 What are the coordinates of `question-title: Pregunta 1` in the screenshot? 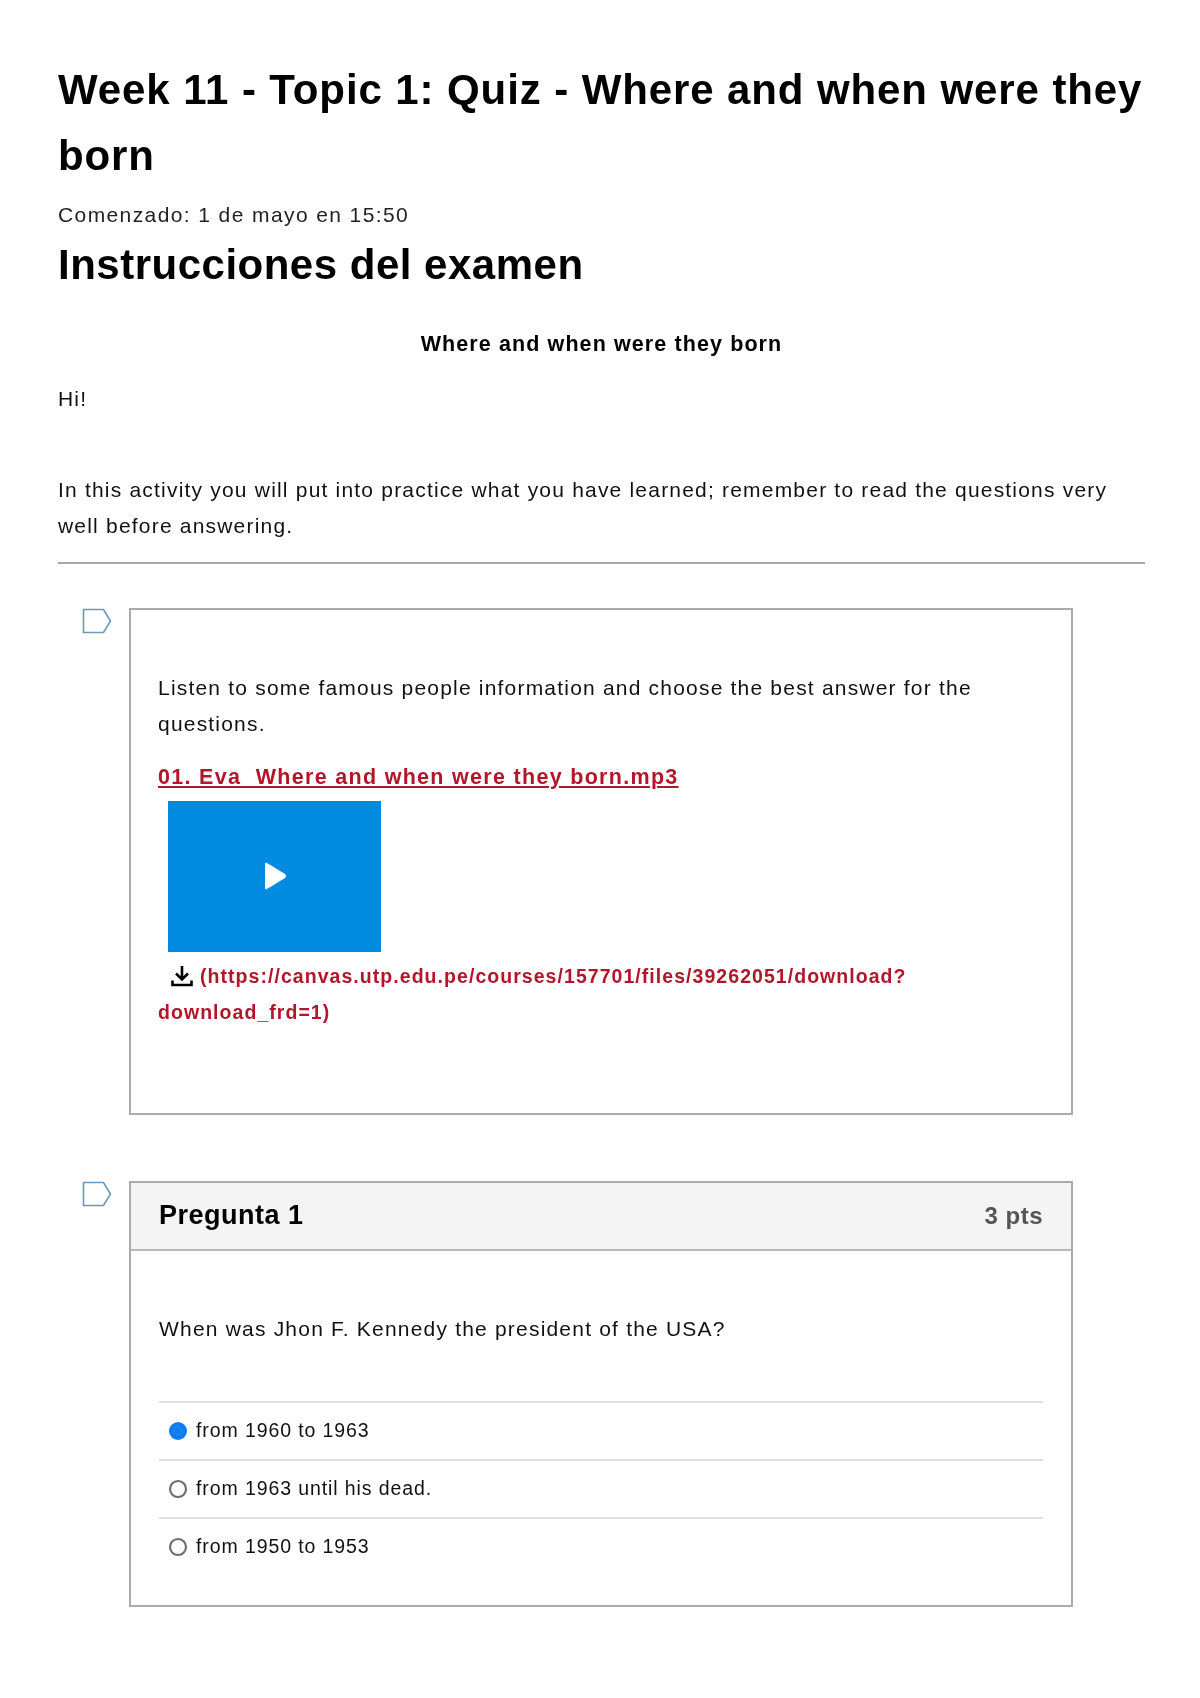 It's located at (231, 1216).